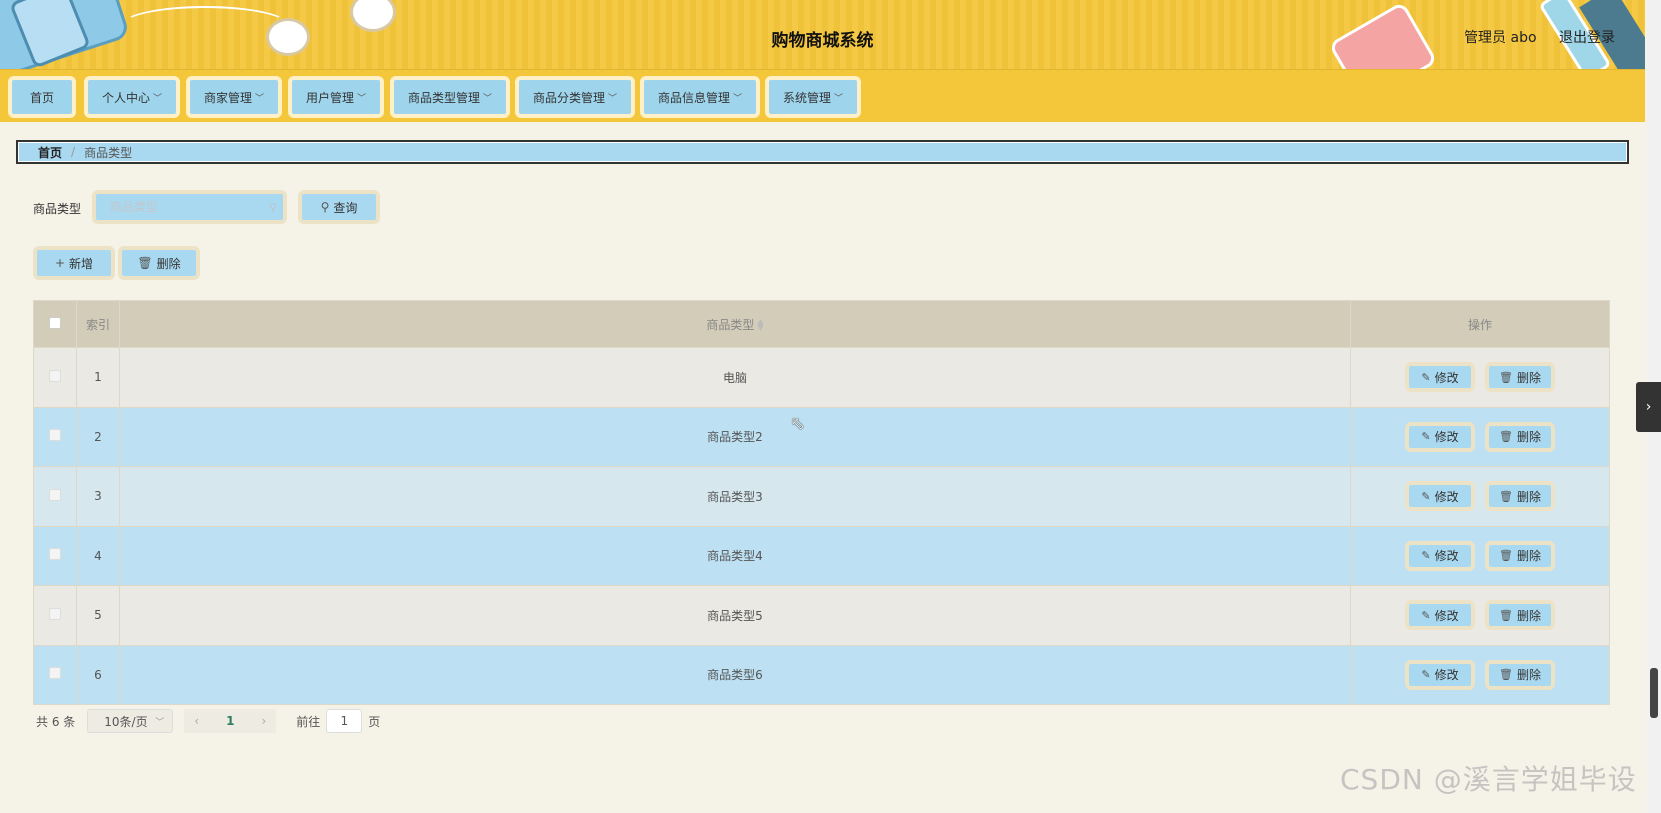 Image resolution: width=1661 pixels, height=813 pixels. I want to click on app-title: 购物商城系统, so click(822, 41).